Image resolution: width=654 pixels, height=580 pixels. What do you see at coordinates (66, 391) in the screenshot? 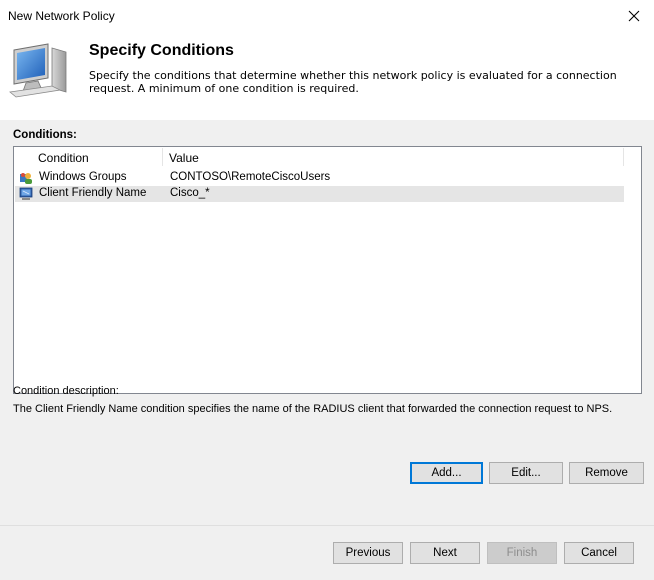
I see `condition-description-label: Condition description:` at bounding box center [66, 391].